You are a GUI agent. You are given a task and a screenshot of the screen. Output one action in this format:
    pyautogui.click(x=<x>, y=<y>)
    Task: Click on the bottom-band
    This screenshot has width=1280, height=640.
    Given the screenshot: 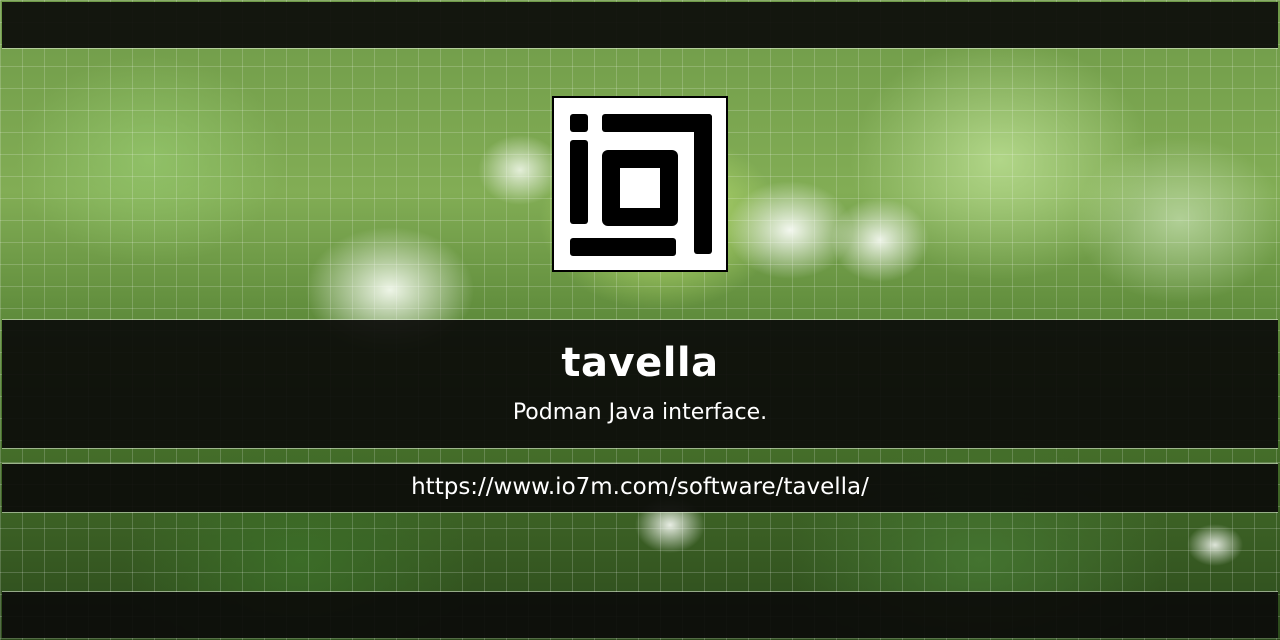 What is the action you would take?
    pyautogui.click(x=640, y=615)
    